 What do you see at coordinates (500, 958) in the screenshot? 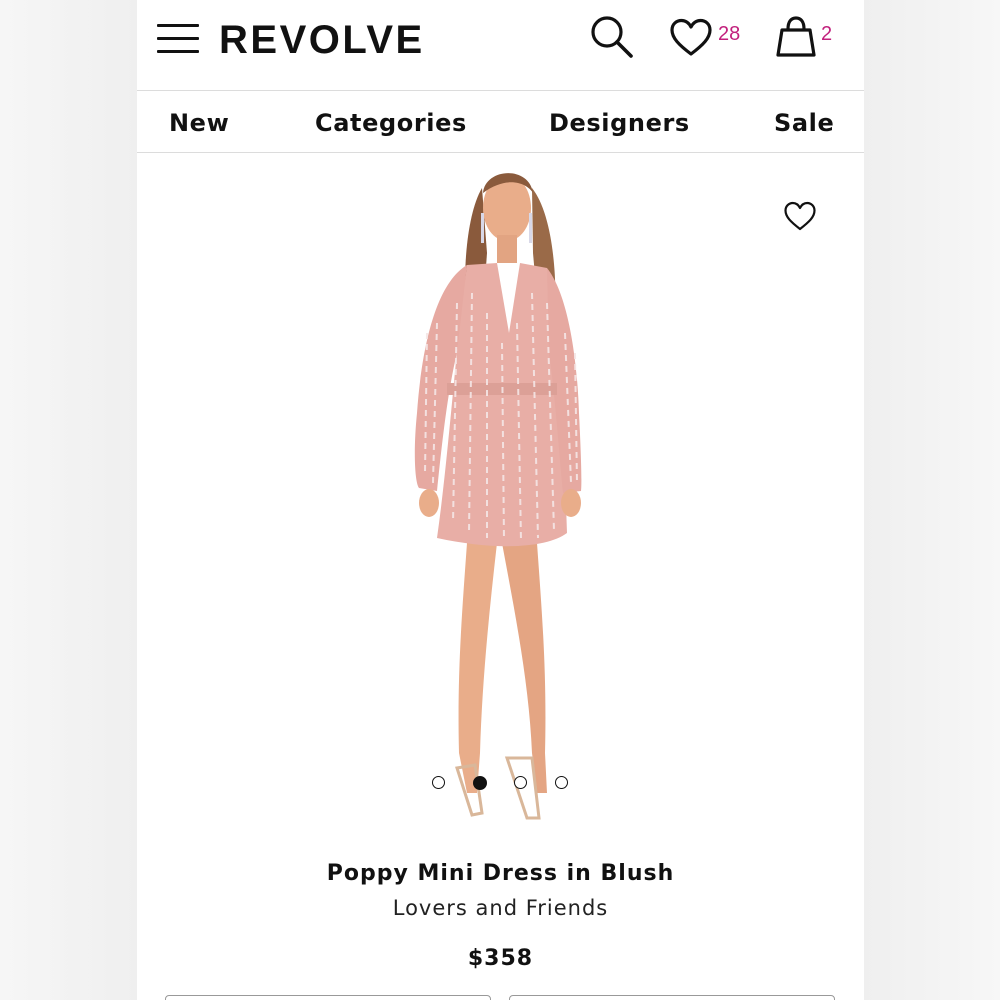
I see `product-price: $358` at bounding box center [500, 958].